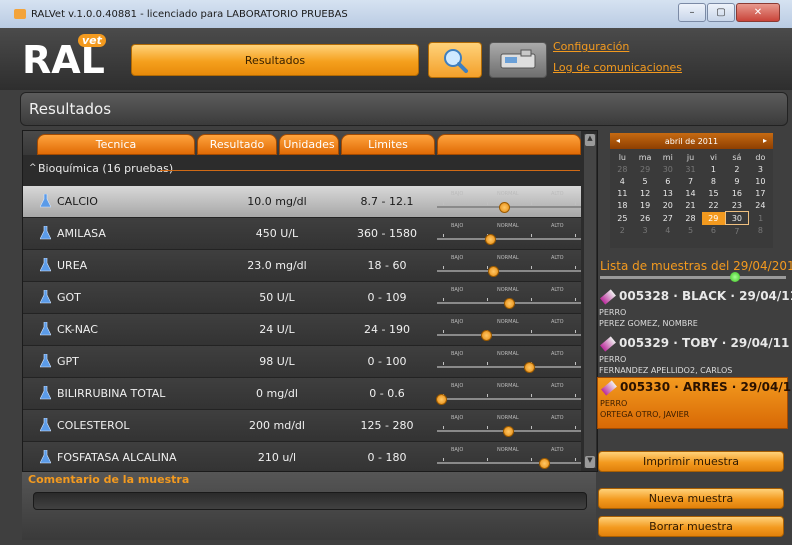  What do you see at coordinates (765, 140) in the screenshot?
I see `calendar-next-icon: ▸` at bounding box center [765, 140].